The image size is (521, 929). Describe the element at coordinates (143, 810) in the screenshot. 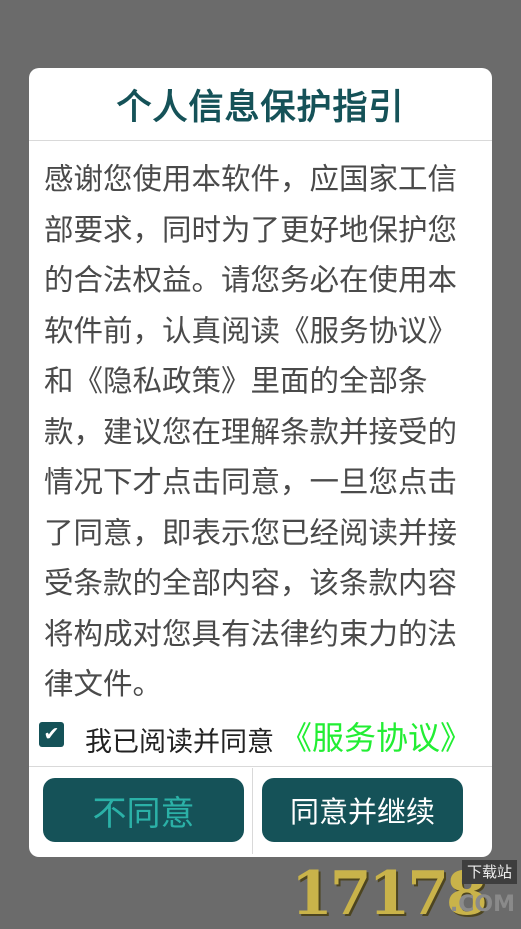

I see `disagree-button: 不同意` at that location.